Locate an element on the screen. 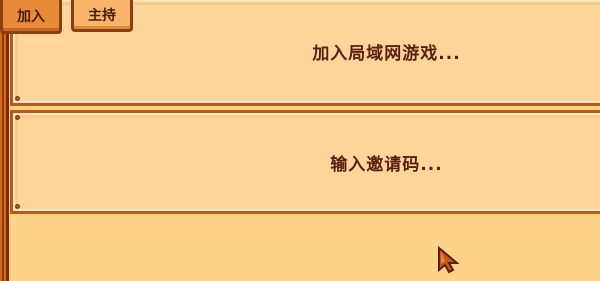  tab-join-label: 加入 is located at coordinates (31, 16).